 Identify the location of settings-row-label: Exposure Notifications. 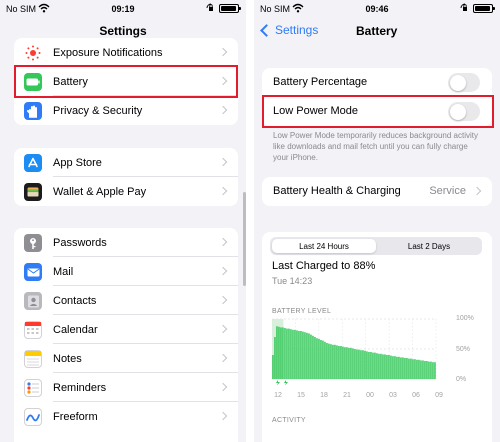
(108, 52).